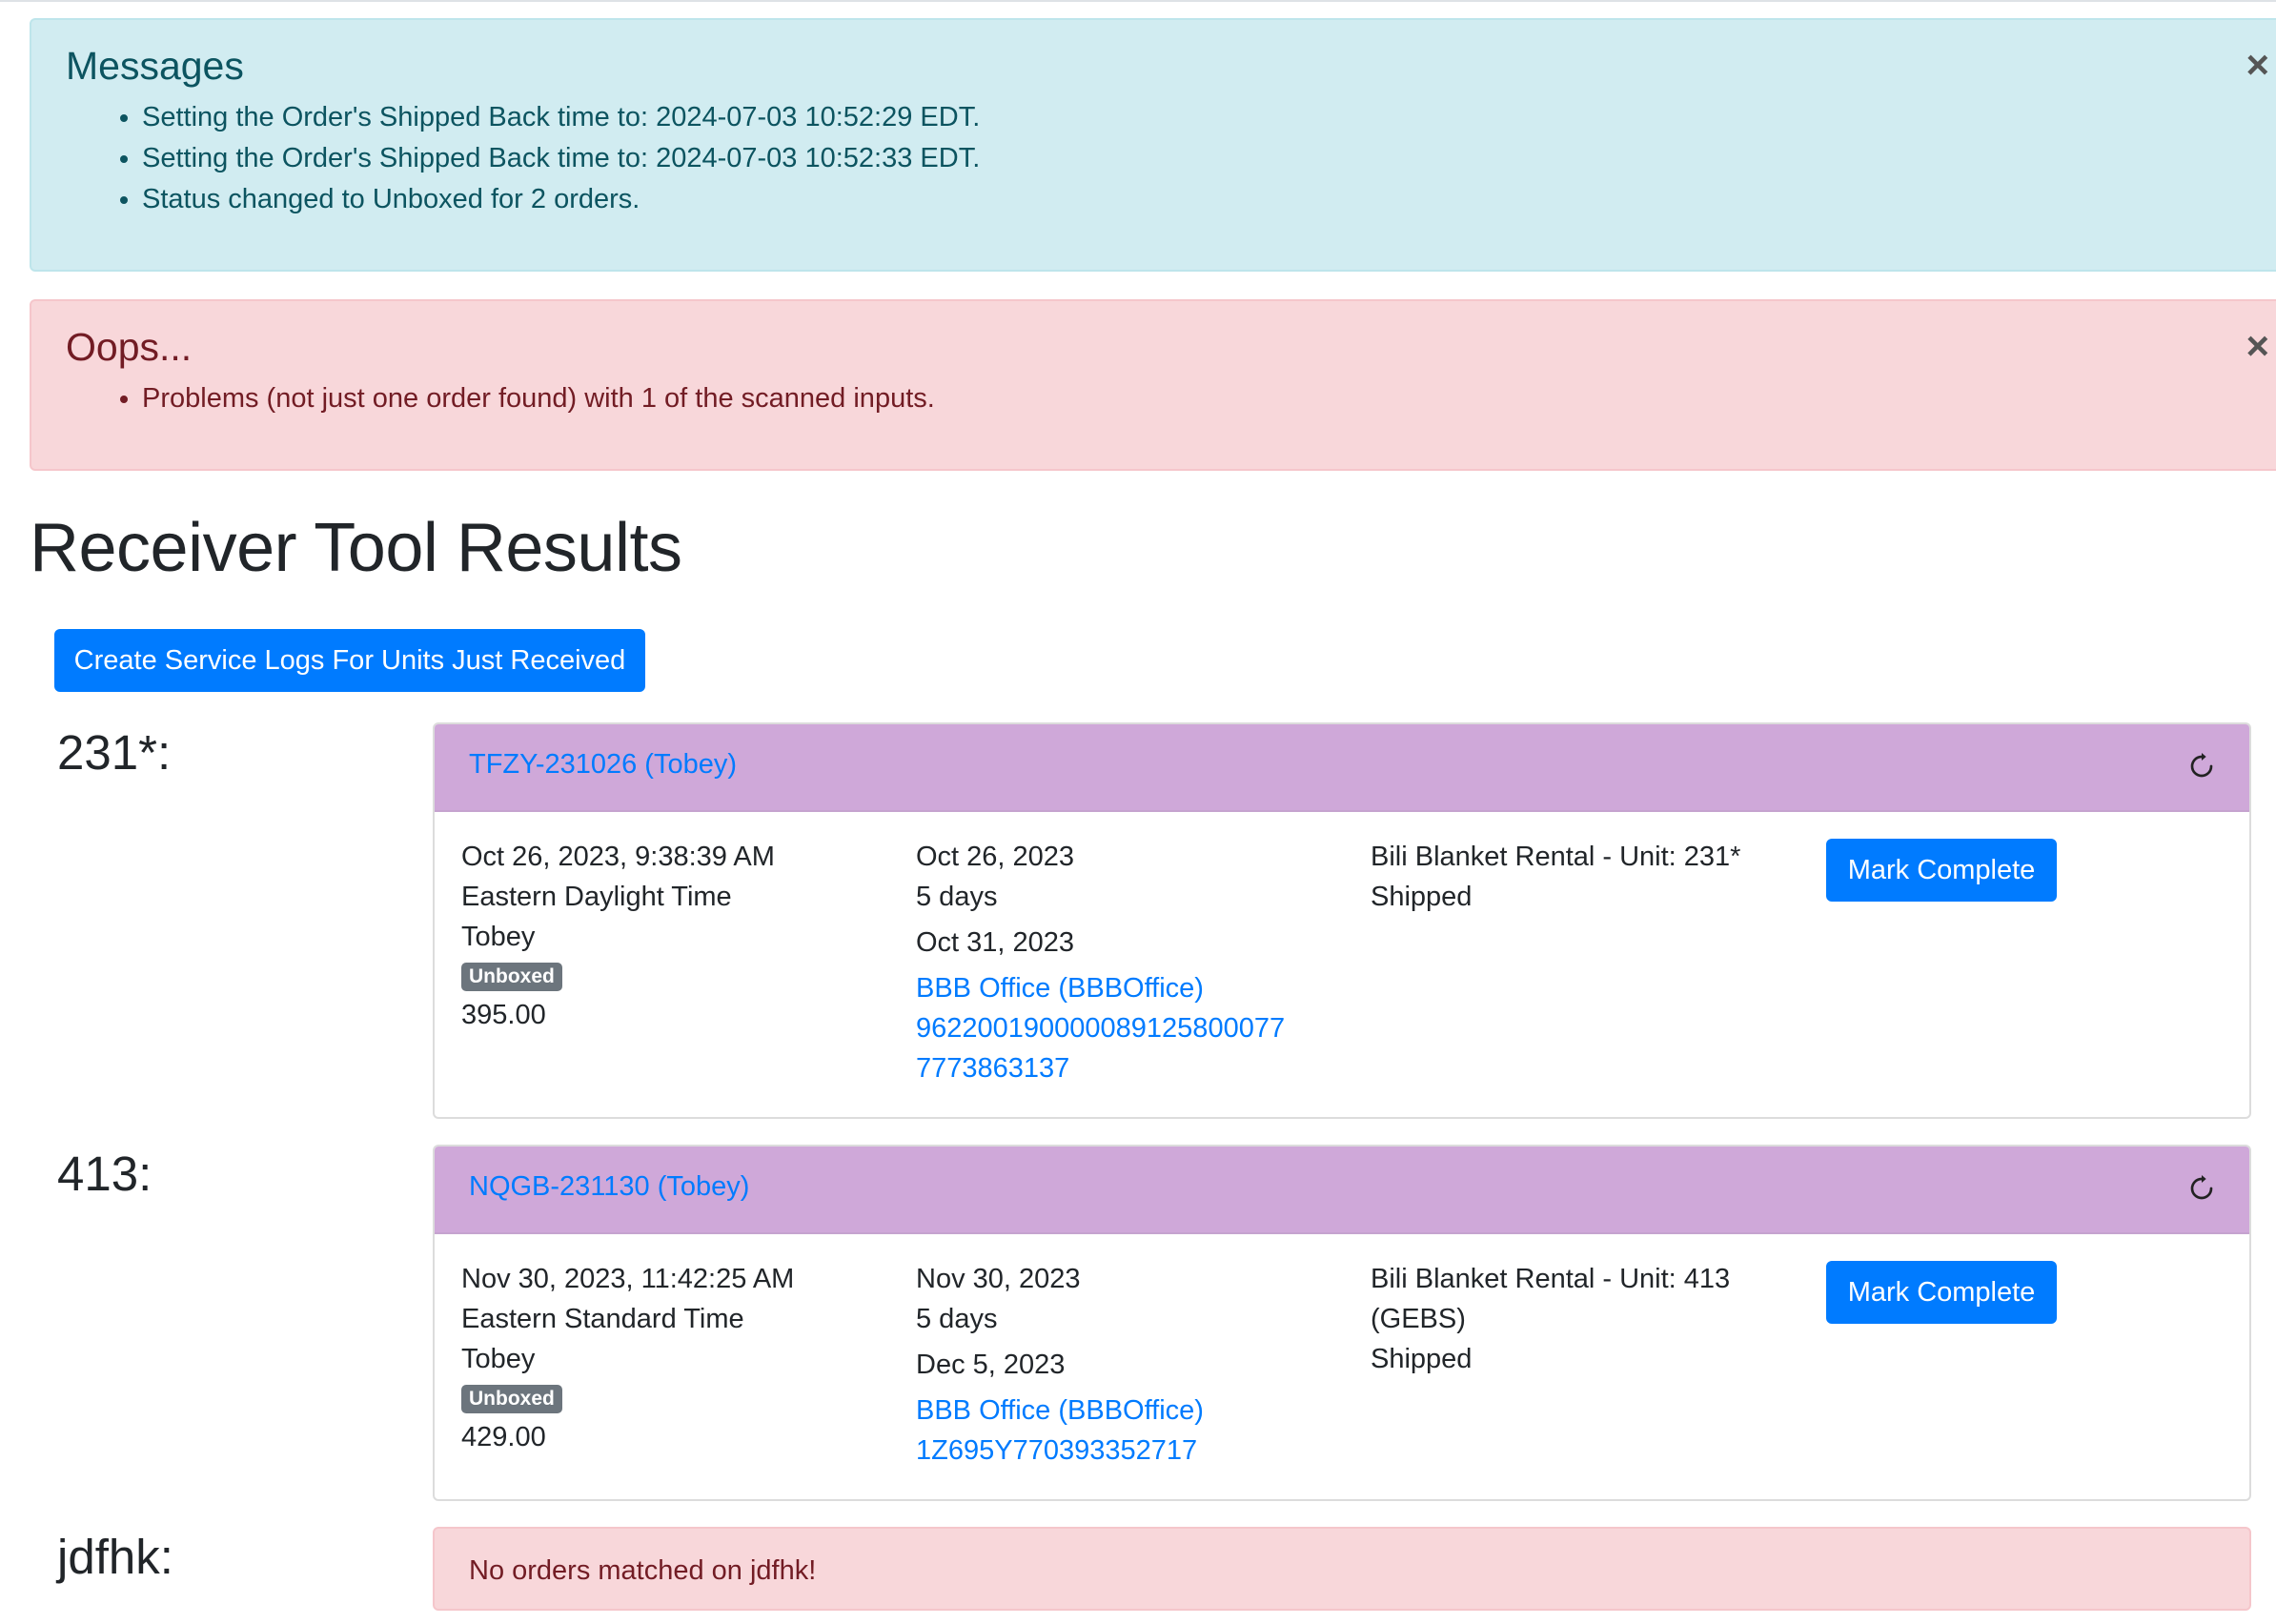  Describe the element at coordinates (356, 548) in the screenshot. I see `page-title: Receiver Tool Results` at that location.